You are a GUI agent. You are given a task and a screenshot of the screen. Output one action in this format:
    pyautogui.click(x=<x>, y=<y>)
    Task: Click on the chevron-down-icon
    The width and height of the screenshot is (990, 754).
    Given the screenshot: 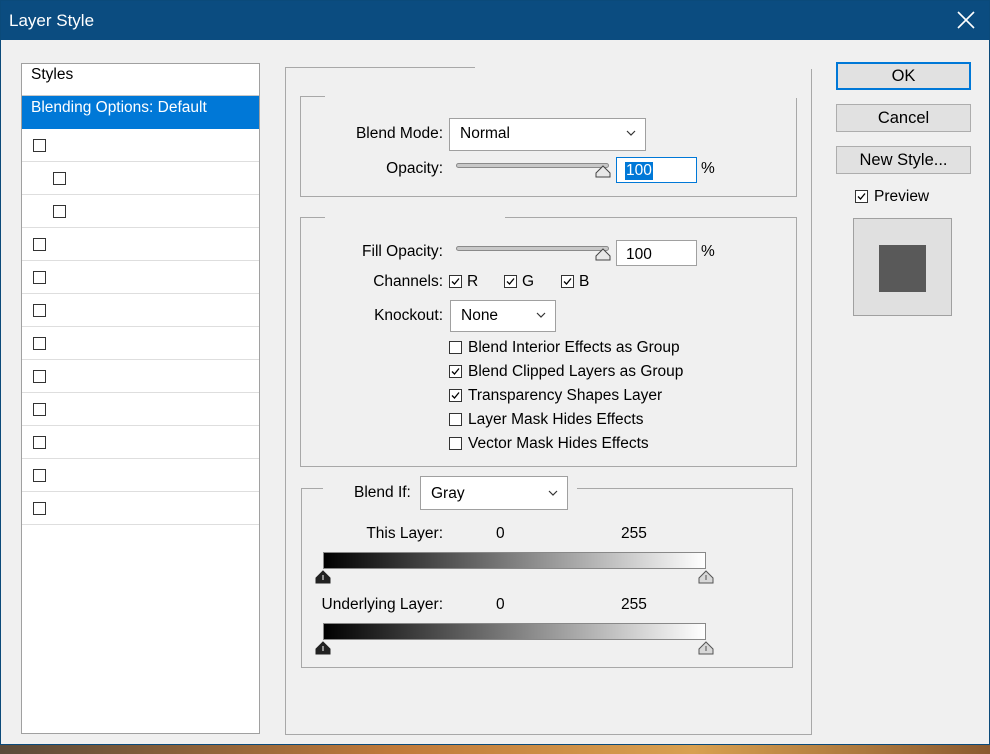 What is the action you would take?
    pyautogui.click(x=553, y=493)
    